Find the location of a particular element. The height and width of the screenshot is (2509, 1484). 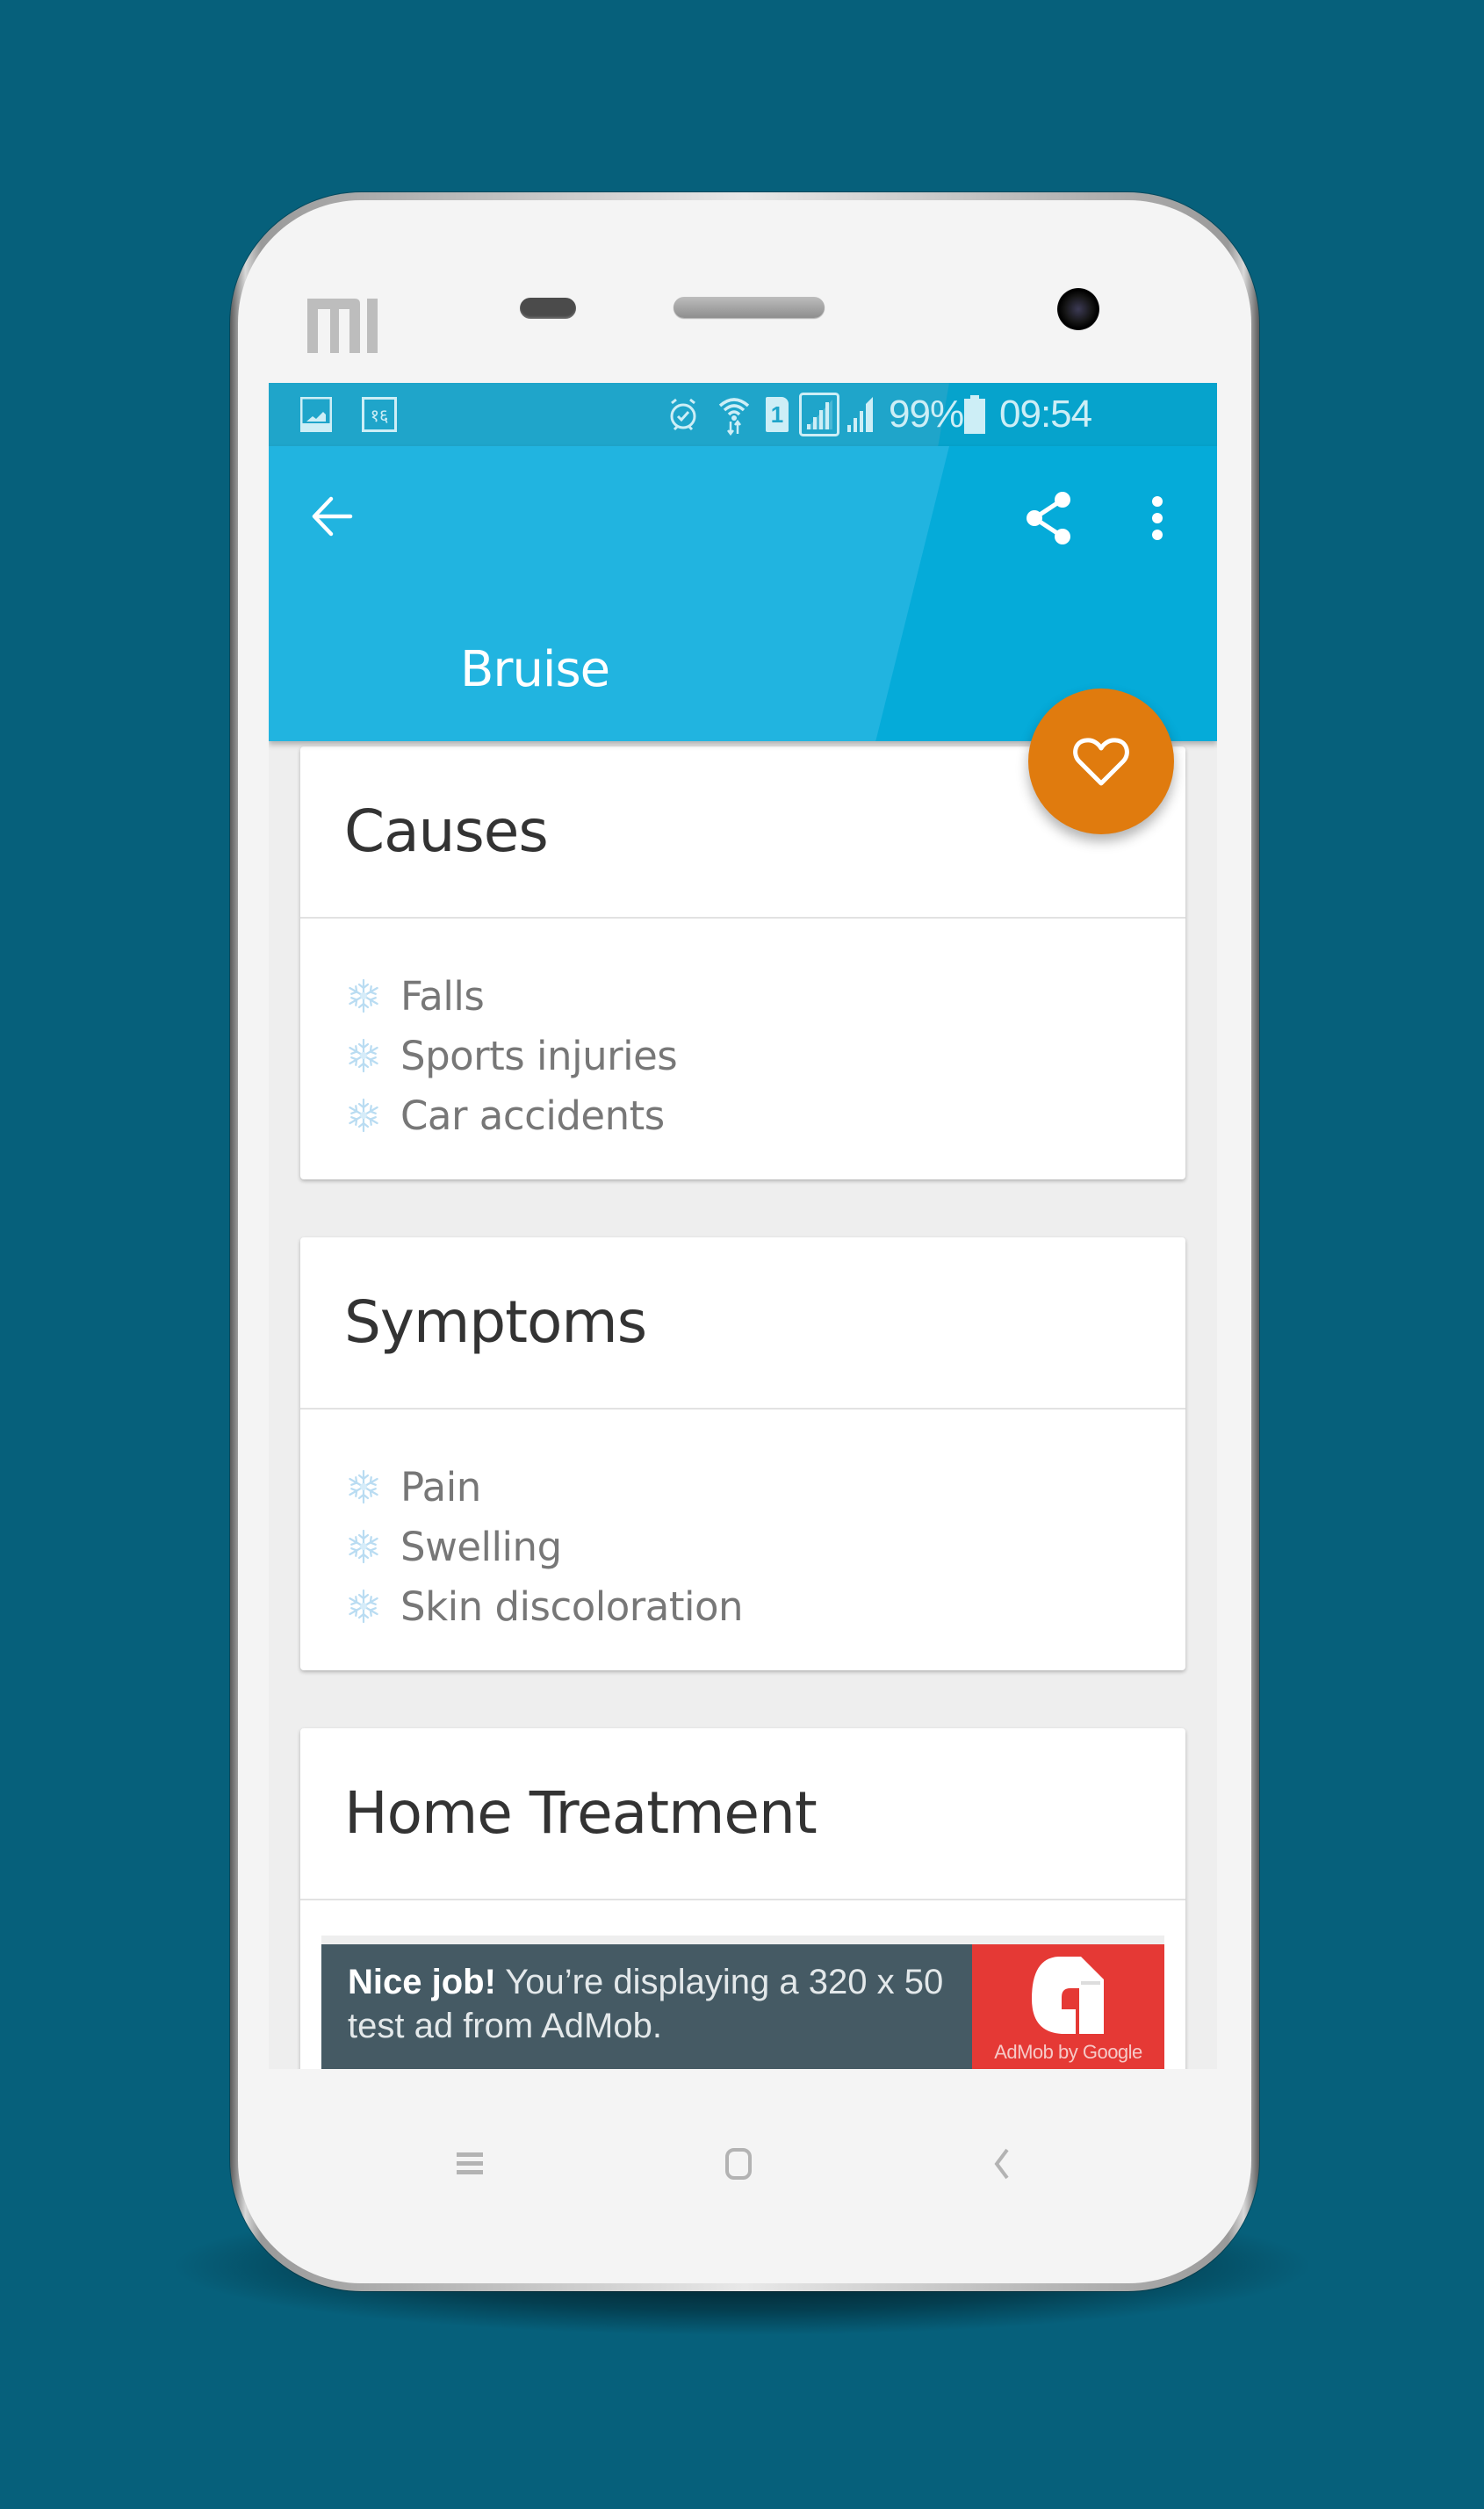

card-title: Causes is located at coordinates (446, 831).